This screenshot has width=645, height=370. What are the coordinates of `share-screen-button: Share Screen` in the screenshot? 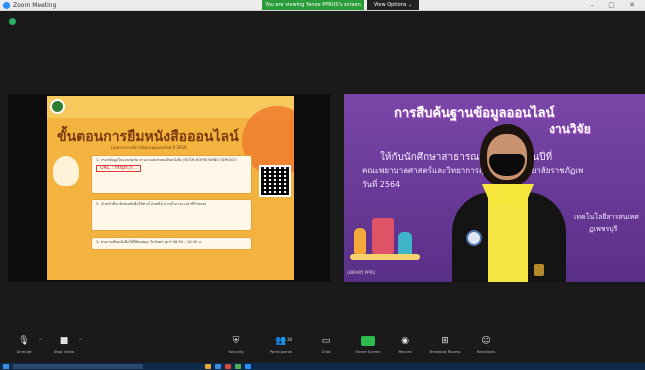 It's located at (368, 345).